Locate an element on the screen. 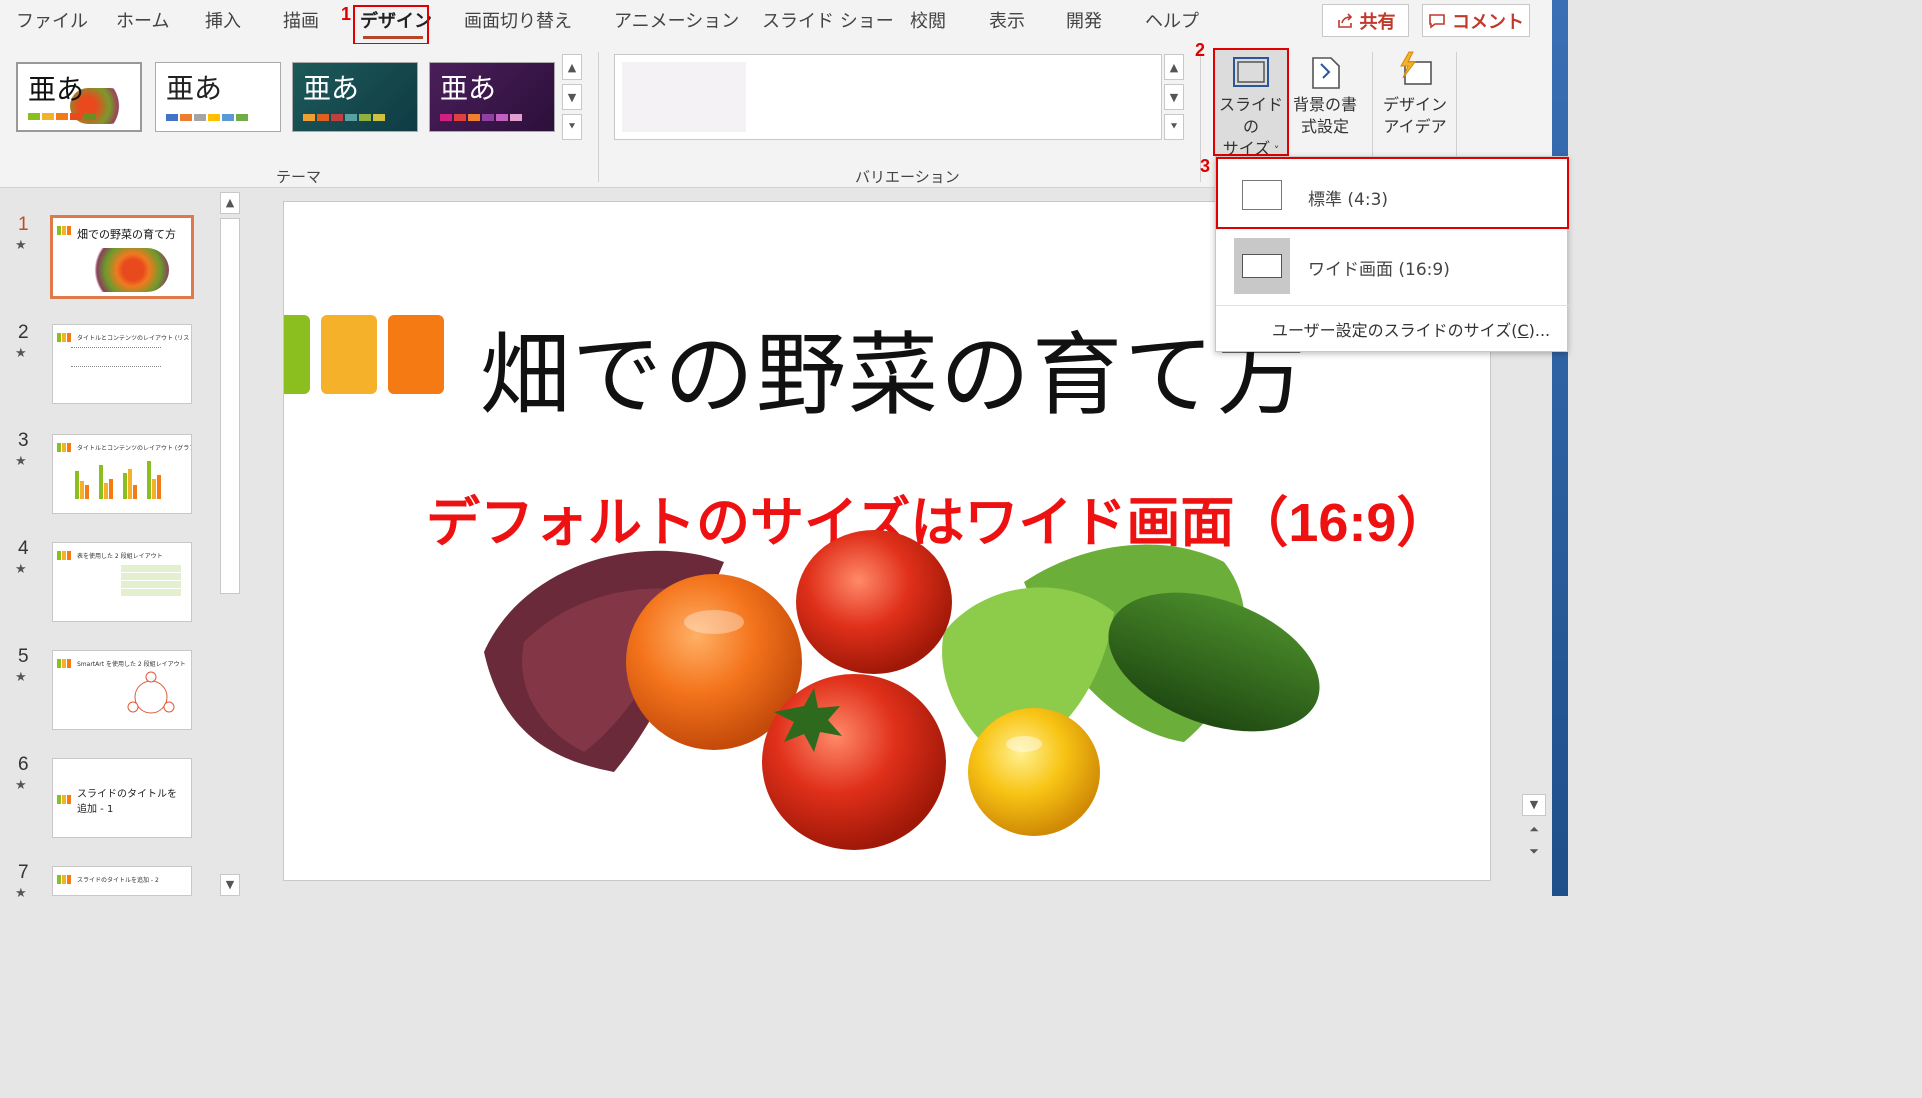  group-separator is located at coordinates (598, 117).